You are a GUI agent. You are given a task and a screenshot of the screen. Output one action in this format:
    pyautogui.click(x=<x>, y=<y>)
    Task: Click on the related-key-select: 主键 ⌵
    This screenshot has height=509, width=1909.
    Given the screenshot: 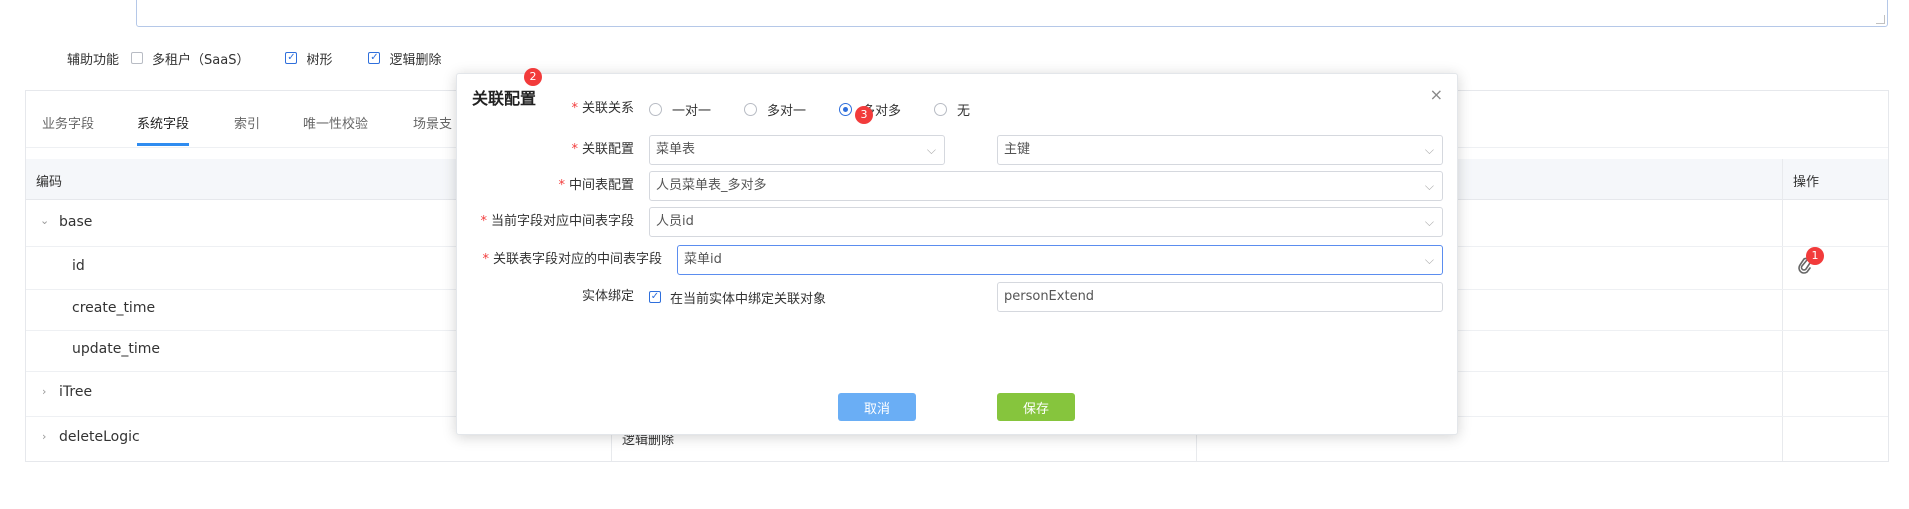 What is the action you would take?
    pyautogui.click(x=1220, y=150)
    